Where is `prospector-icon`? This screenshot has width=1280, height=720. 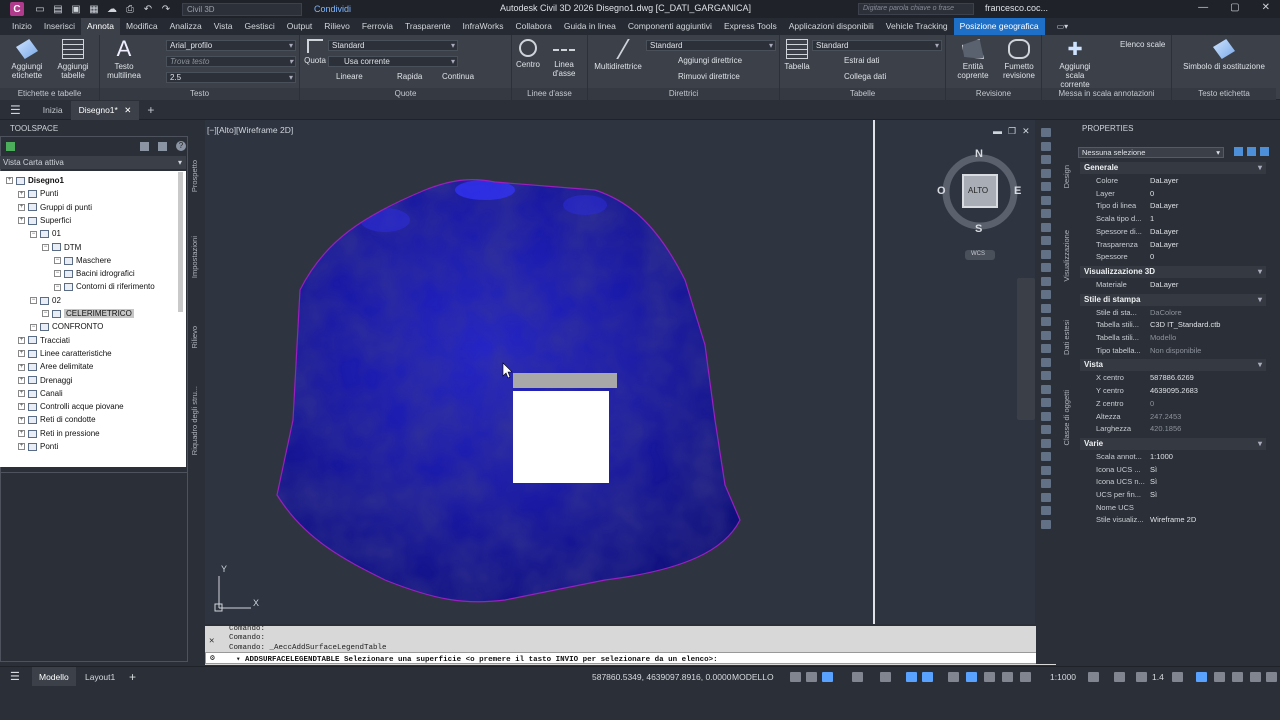 prospector-icon is located at coordinates (10, 146).